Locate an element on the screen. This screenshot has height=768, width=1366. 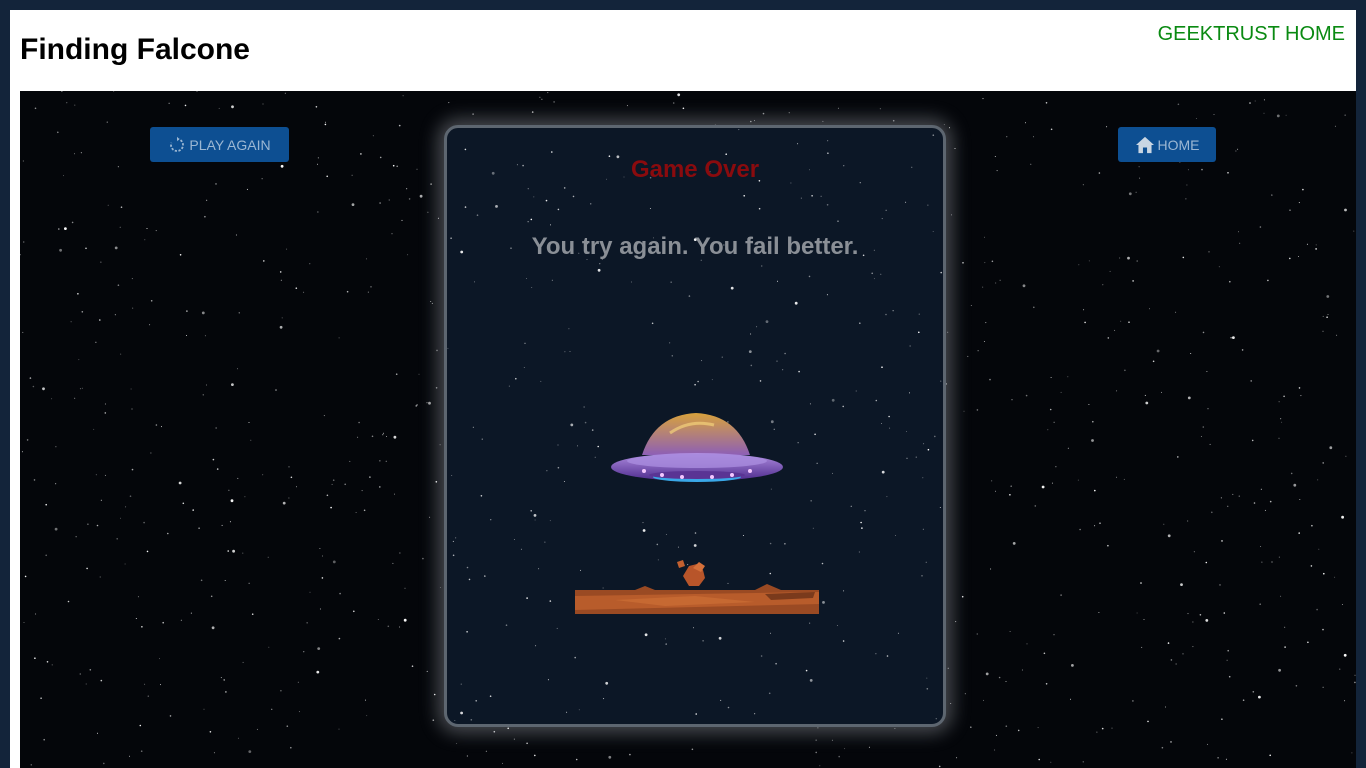
page-title: Finding Falcone is located at coordinates (135, 49).